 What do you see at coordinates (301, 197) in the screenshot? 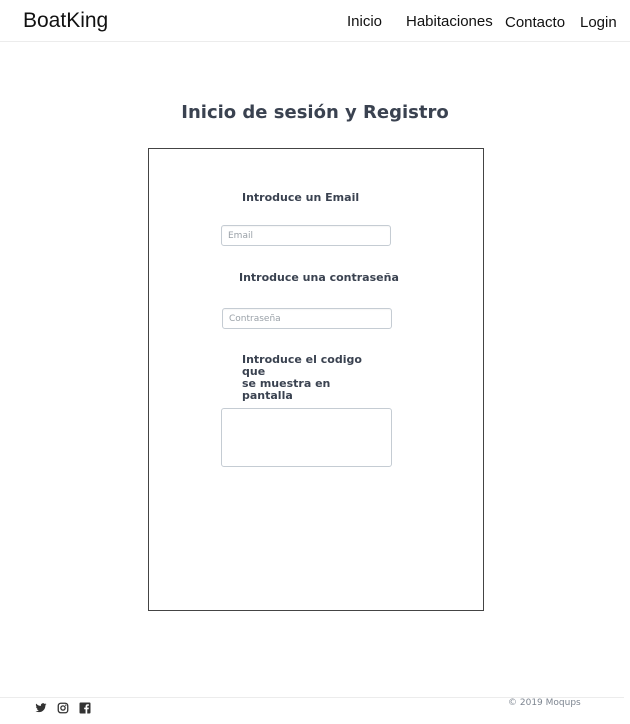
I see `email-label: Introduce un Email` at bounding box center [301, 197].